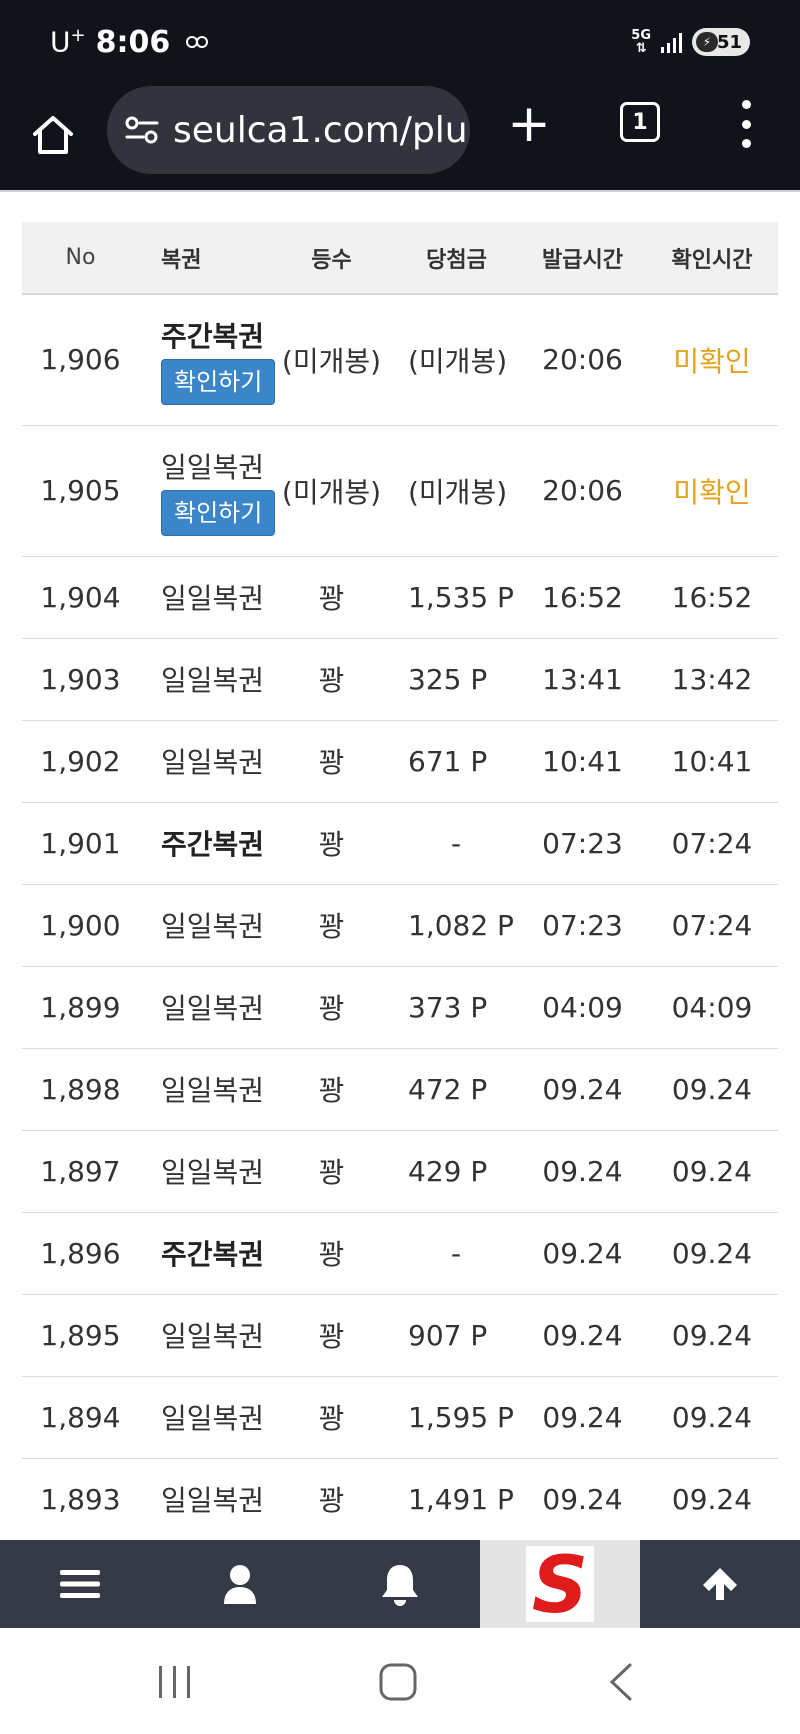 This screenshot has width=800, height=1734. What do you see at coordinates (582, 597) in the screenshot?
I see `cell-issued: 16:52` at bounding box center [582, 597].